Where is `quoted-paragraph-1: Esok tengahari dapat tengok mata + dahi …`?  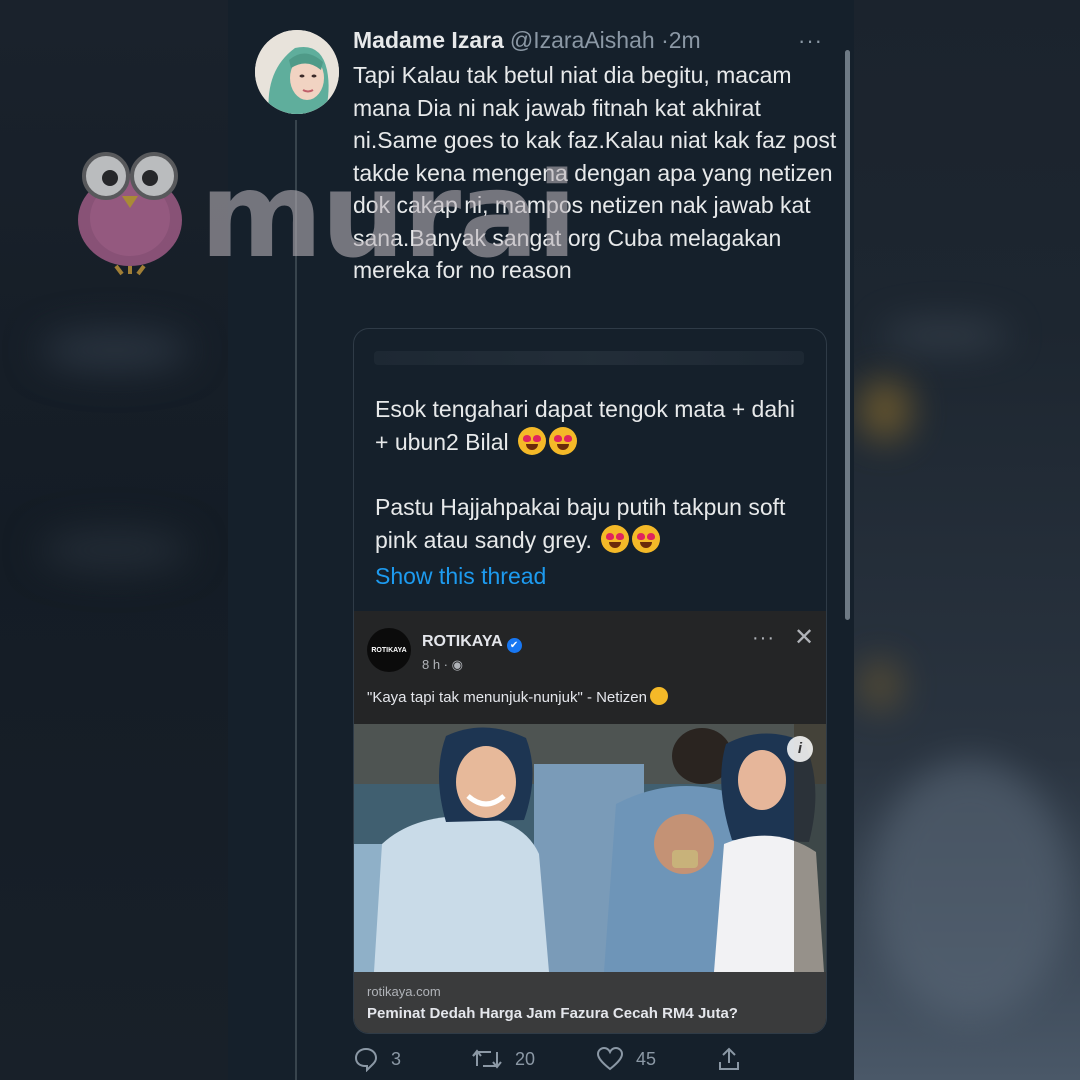
quoted-paragraph-1: Esok tengahari dapat tengok mata + dahi … is located at coordinates (585, 425).